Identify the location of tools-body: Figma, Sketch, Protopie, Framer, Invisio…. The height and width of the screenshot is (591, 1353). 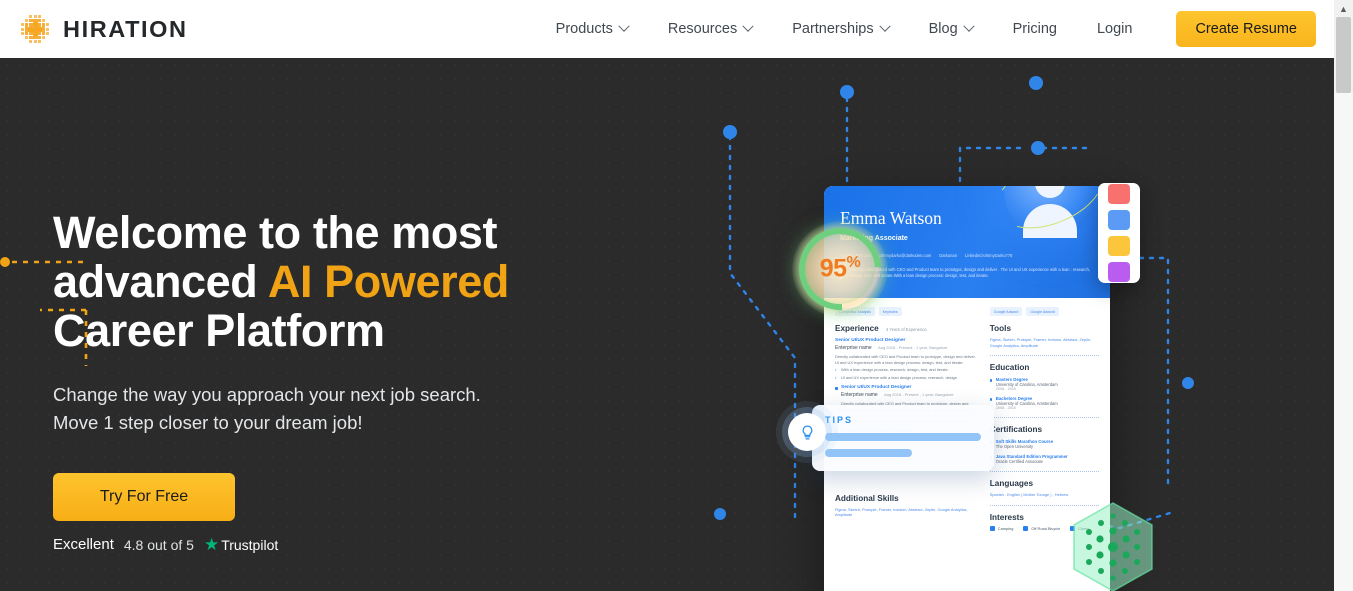
(1040, 342).